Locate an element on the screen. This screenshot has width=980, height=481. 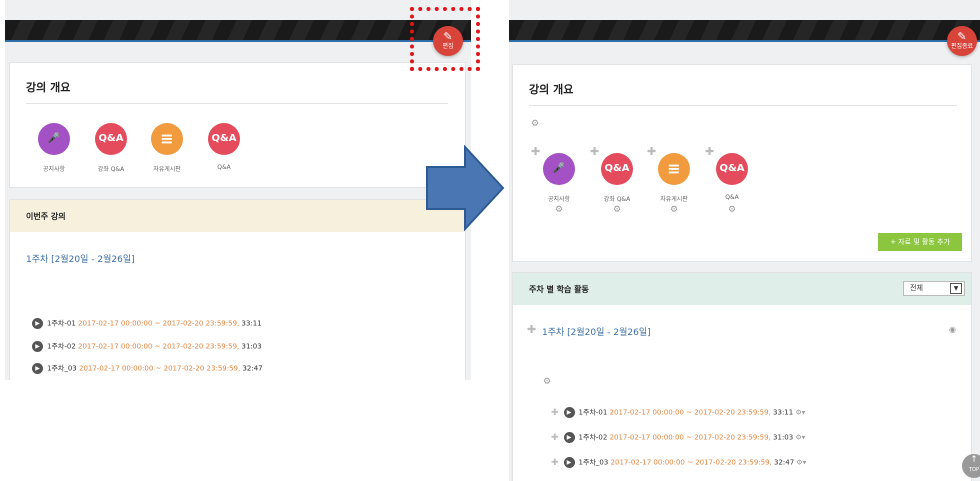
edit-done-label: 편집종료 is located at coordinates (962, 46).